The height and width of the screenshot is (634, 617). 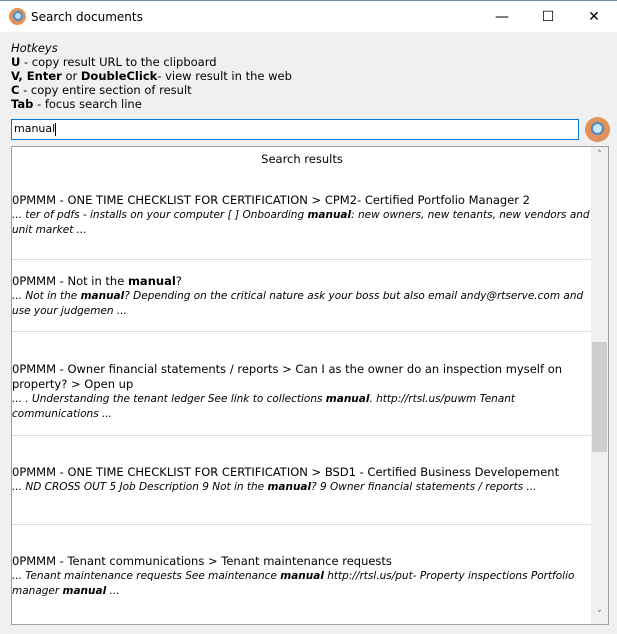 What do you see at coordinates (22, 104) in the screenshot?
I see `highlighted-text: Tab` at bounding box center [22, 104].